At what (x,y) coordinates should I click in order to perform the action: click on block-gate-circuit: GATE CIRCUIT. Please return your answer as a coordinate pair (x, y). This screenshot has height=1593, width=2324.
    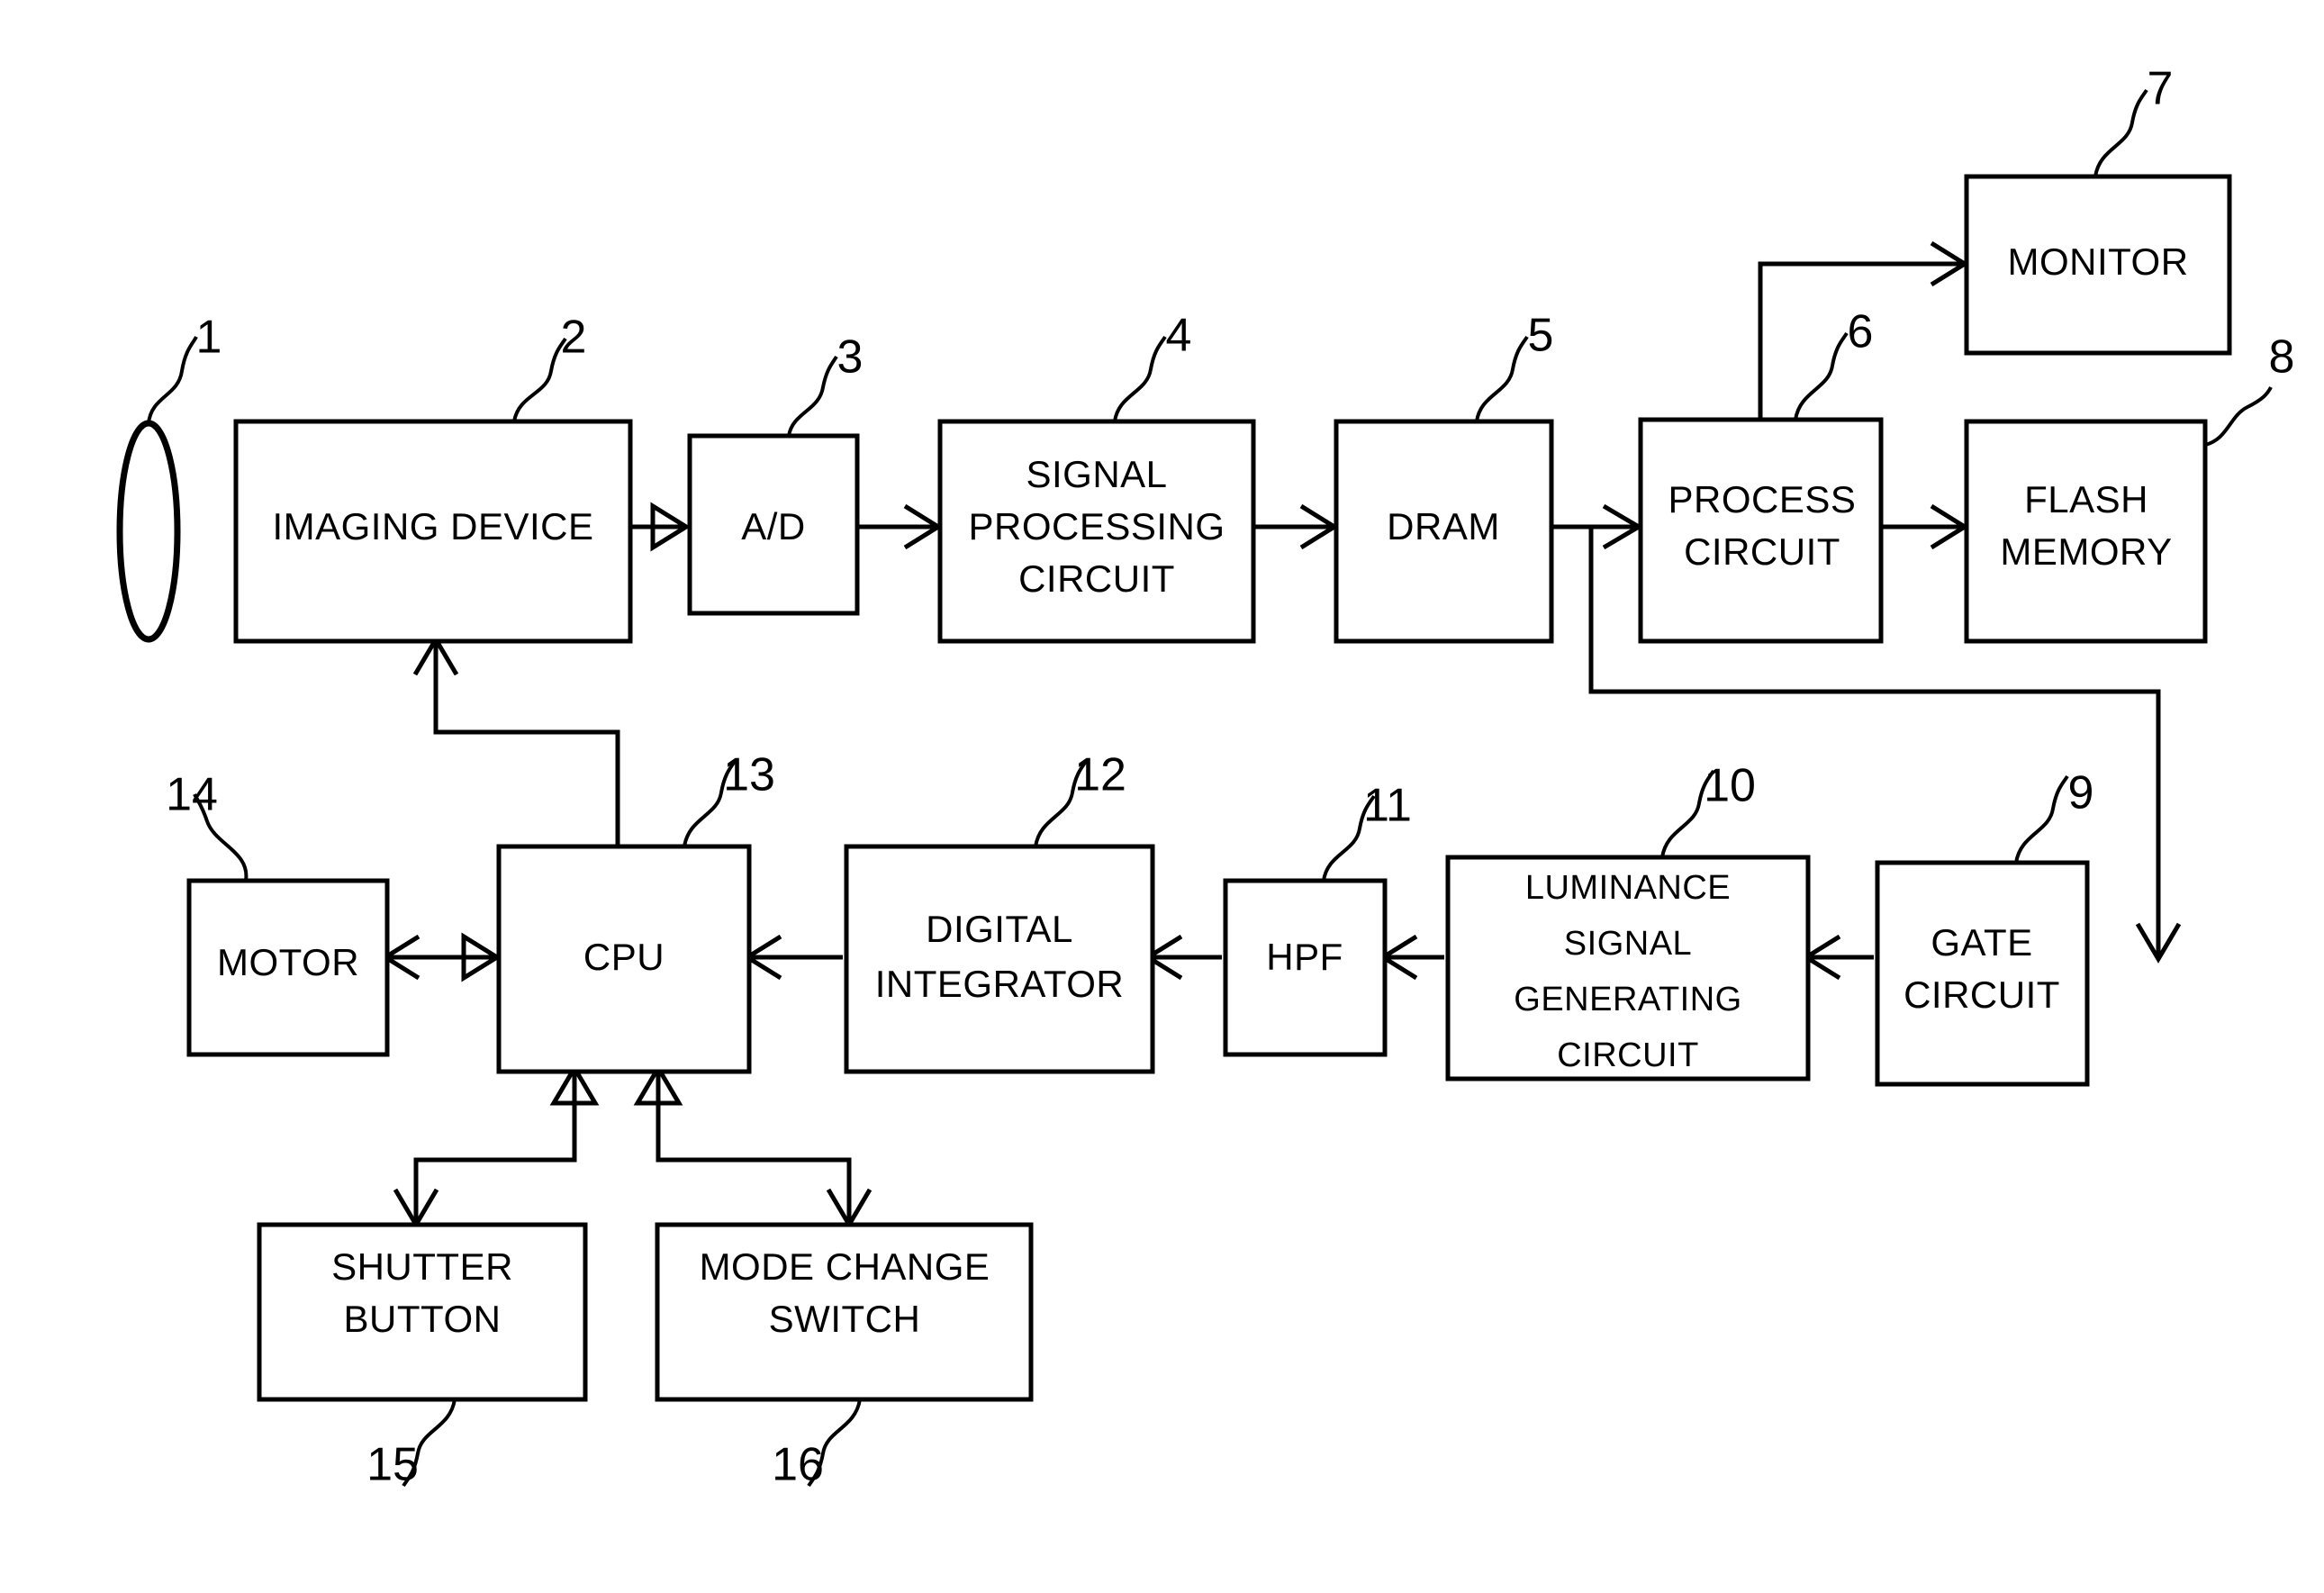
    Looking at the image, I should click on (1982, 974).